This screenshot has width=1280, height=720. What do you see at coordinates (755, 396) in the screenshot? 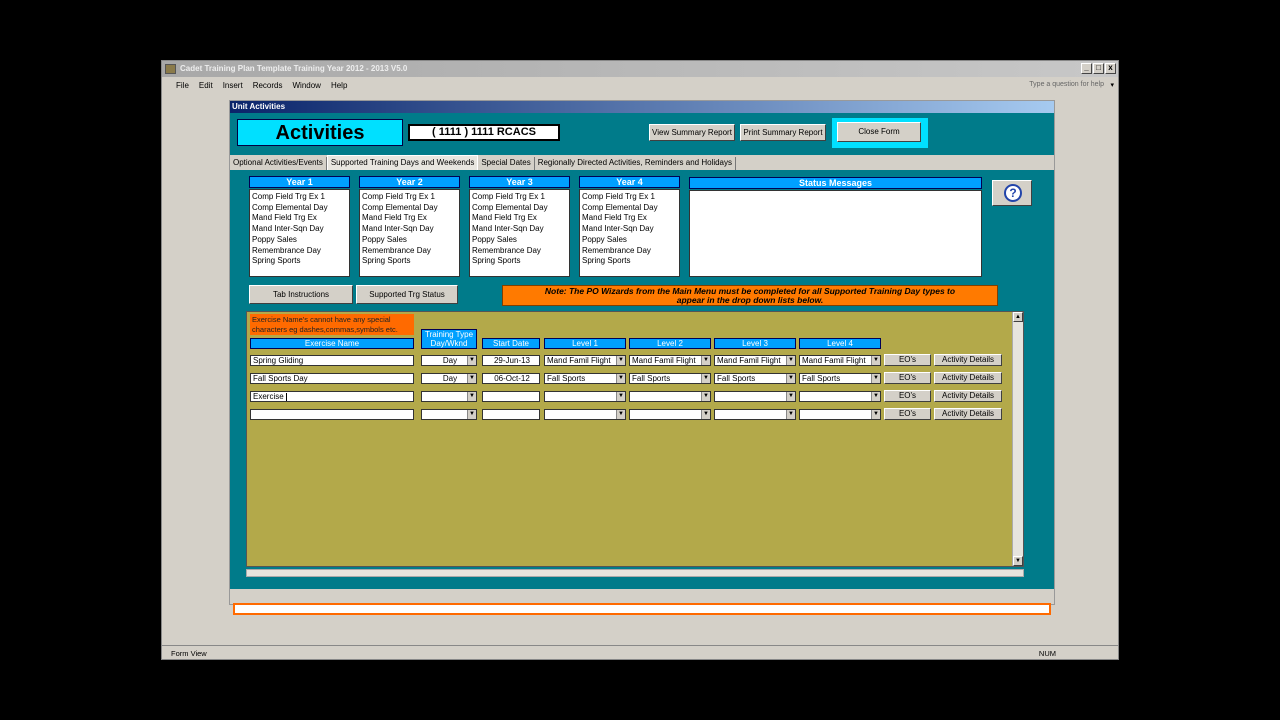
I see `level3-select: ▼` at bounding box center [755, 396].